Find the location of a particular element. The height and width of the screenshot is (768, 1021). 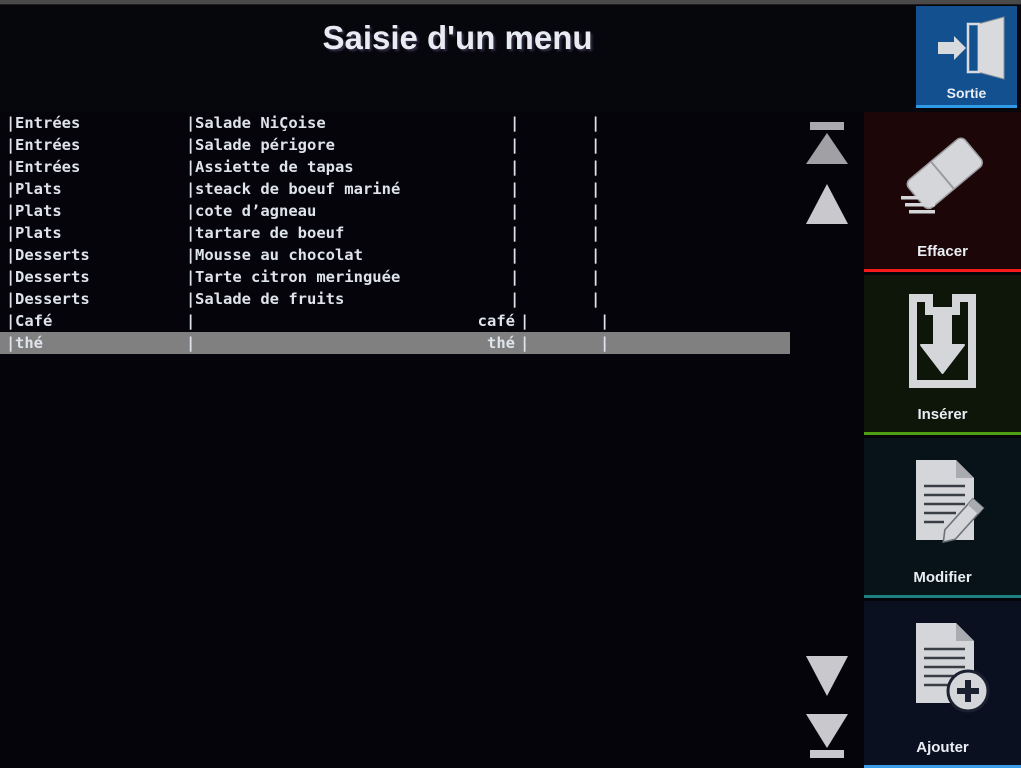

effacer-button-label: Effacer is located at coordinates (942, 251).